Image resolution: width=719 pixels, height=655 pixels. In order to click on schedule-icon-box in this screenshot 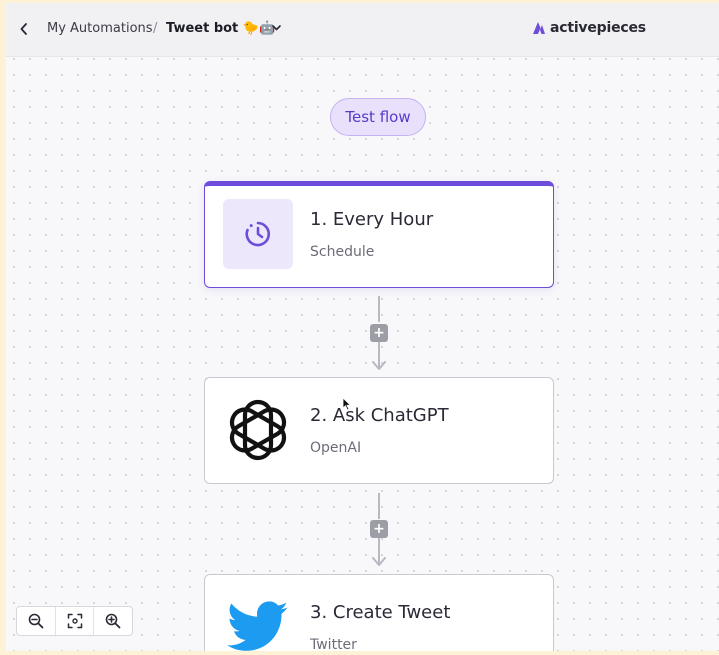, I will do `click(258, 234)`.